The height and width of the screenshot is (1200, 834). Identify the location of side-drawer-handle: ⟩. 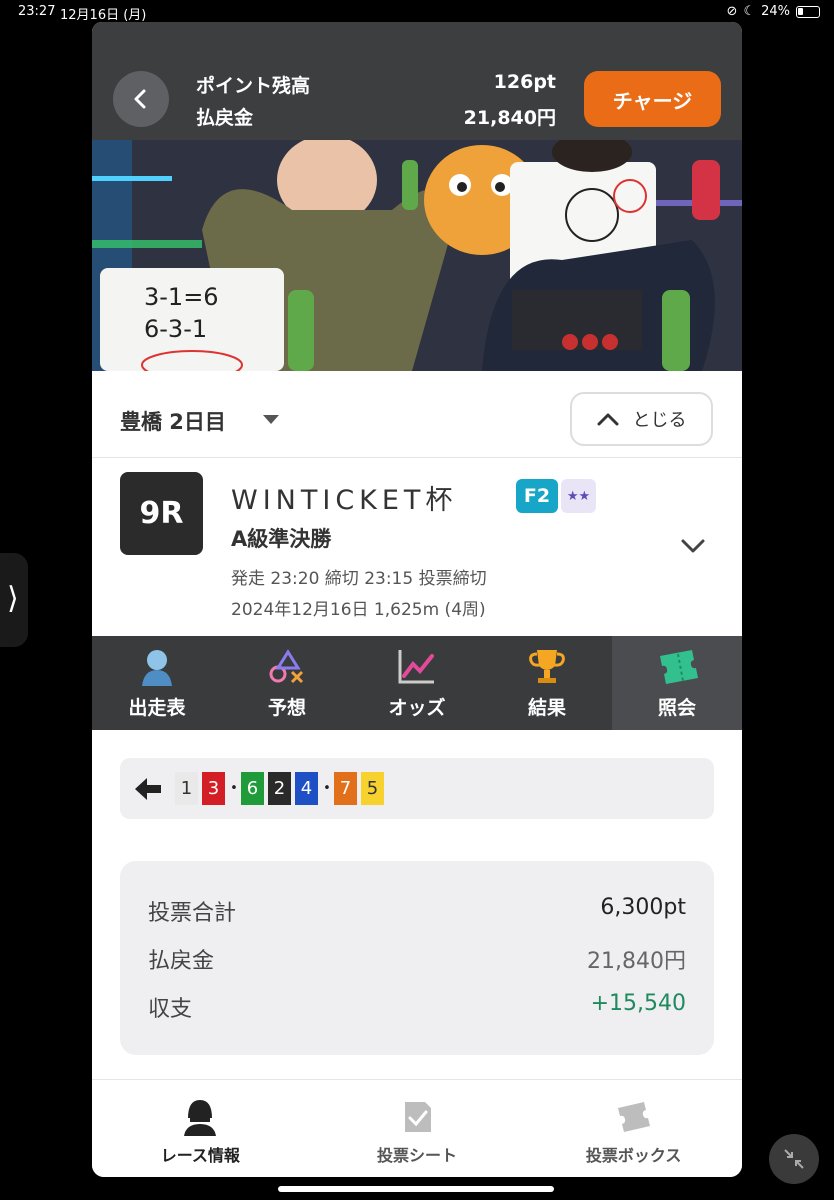
(14, 600).